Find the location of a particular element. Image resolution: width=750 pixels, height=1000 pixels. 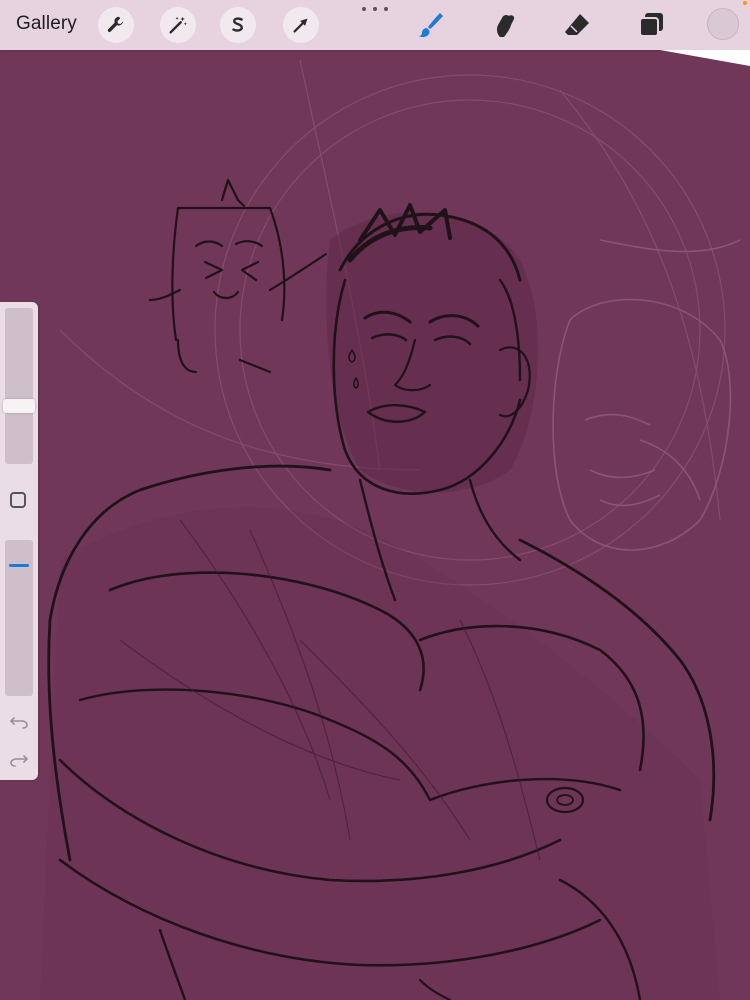

brush-icon is located at coordinates (431, 25).